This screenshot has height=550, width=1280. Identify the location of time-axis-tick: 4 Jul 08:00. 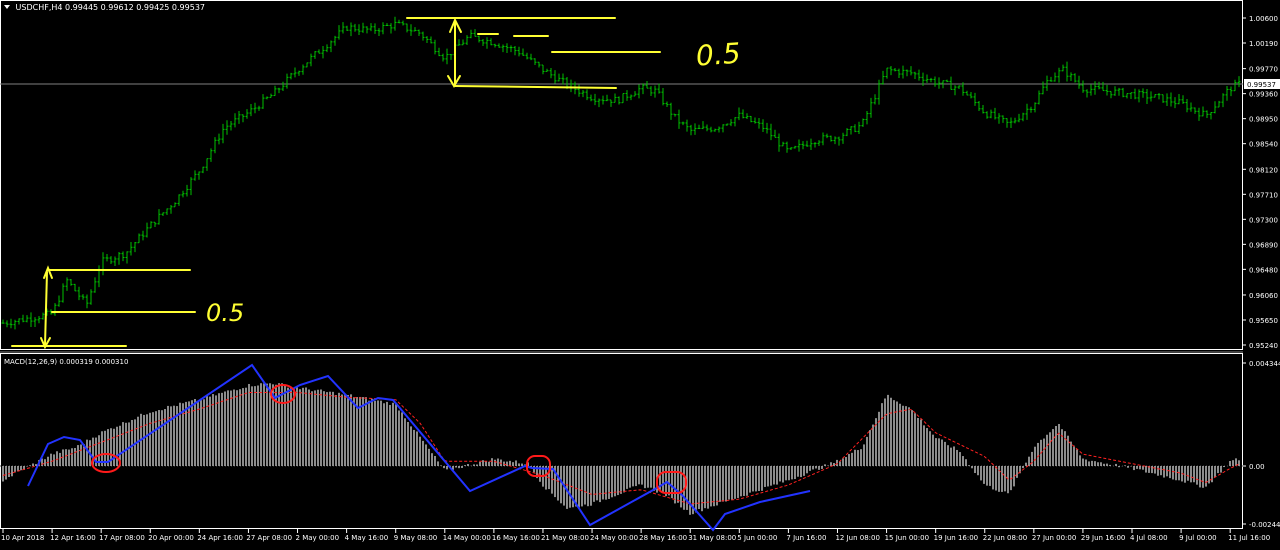
(1149, 535).